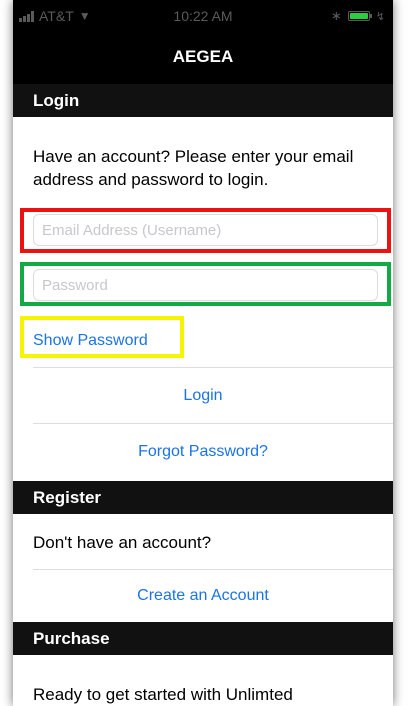 This screenshot has height=706, width=409. I want to click on nav-bar: AEGEA, so click(203, 57).